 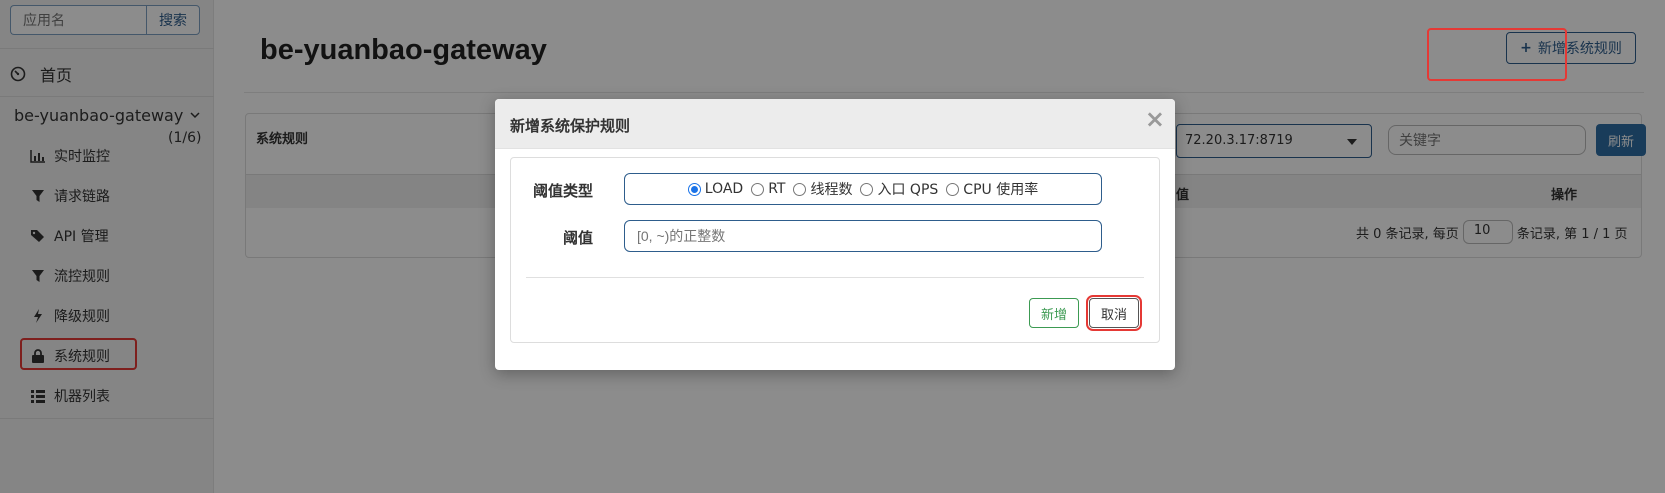 I want to click on dialog-header: 新增系统保护规则 ×, so click(x=835, y=124).